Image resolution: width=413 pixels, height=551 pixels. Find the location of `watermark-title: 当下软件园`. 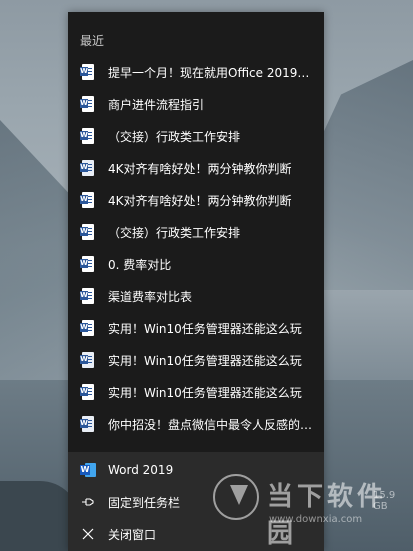

watermark-title: 当下软件园 is located at coordinates (327, 515).